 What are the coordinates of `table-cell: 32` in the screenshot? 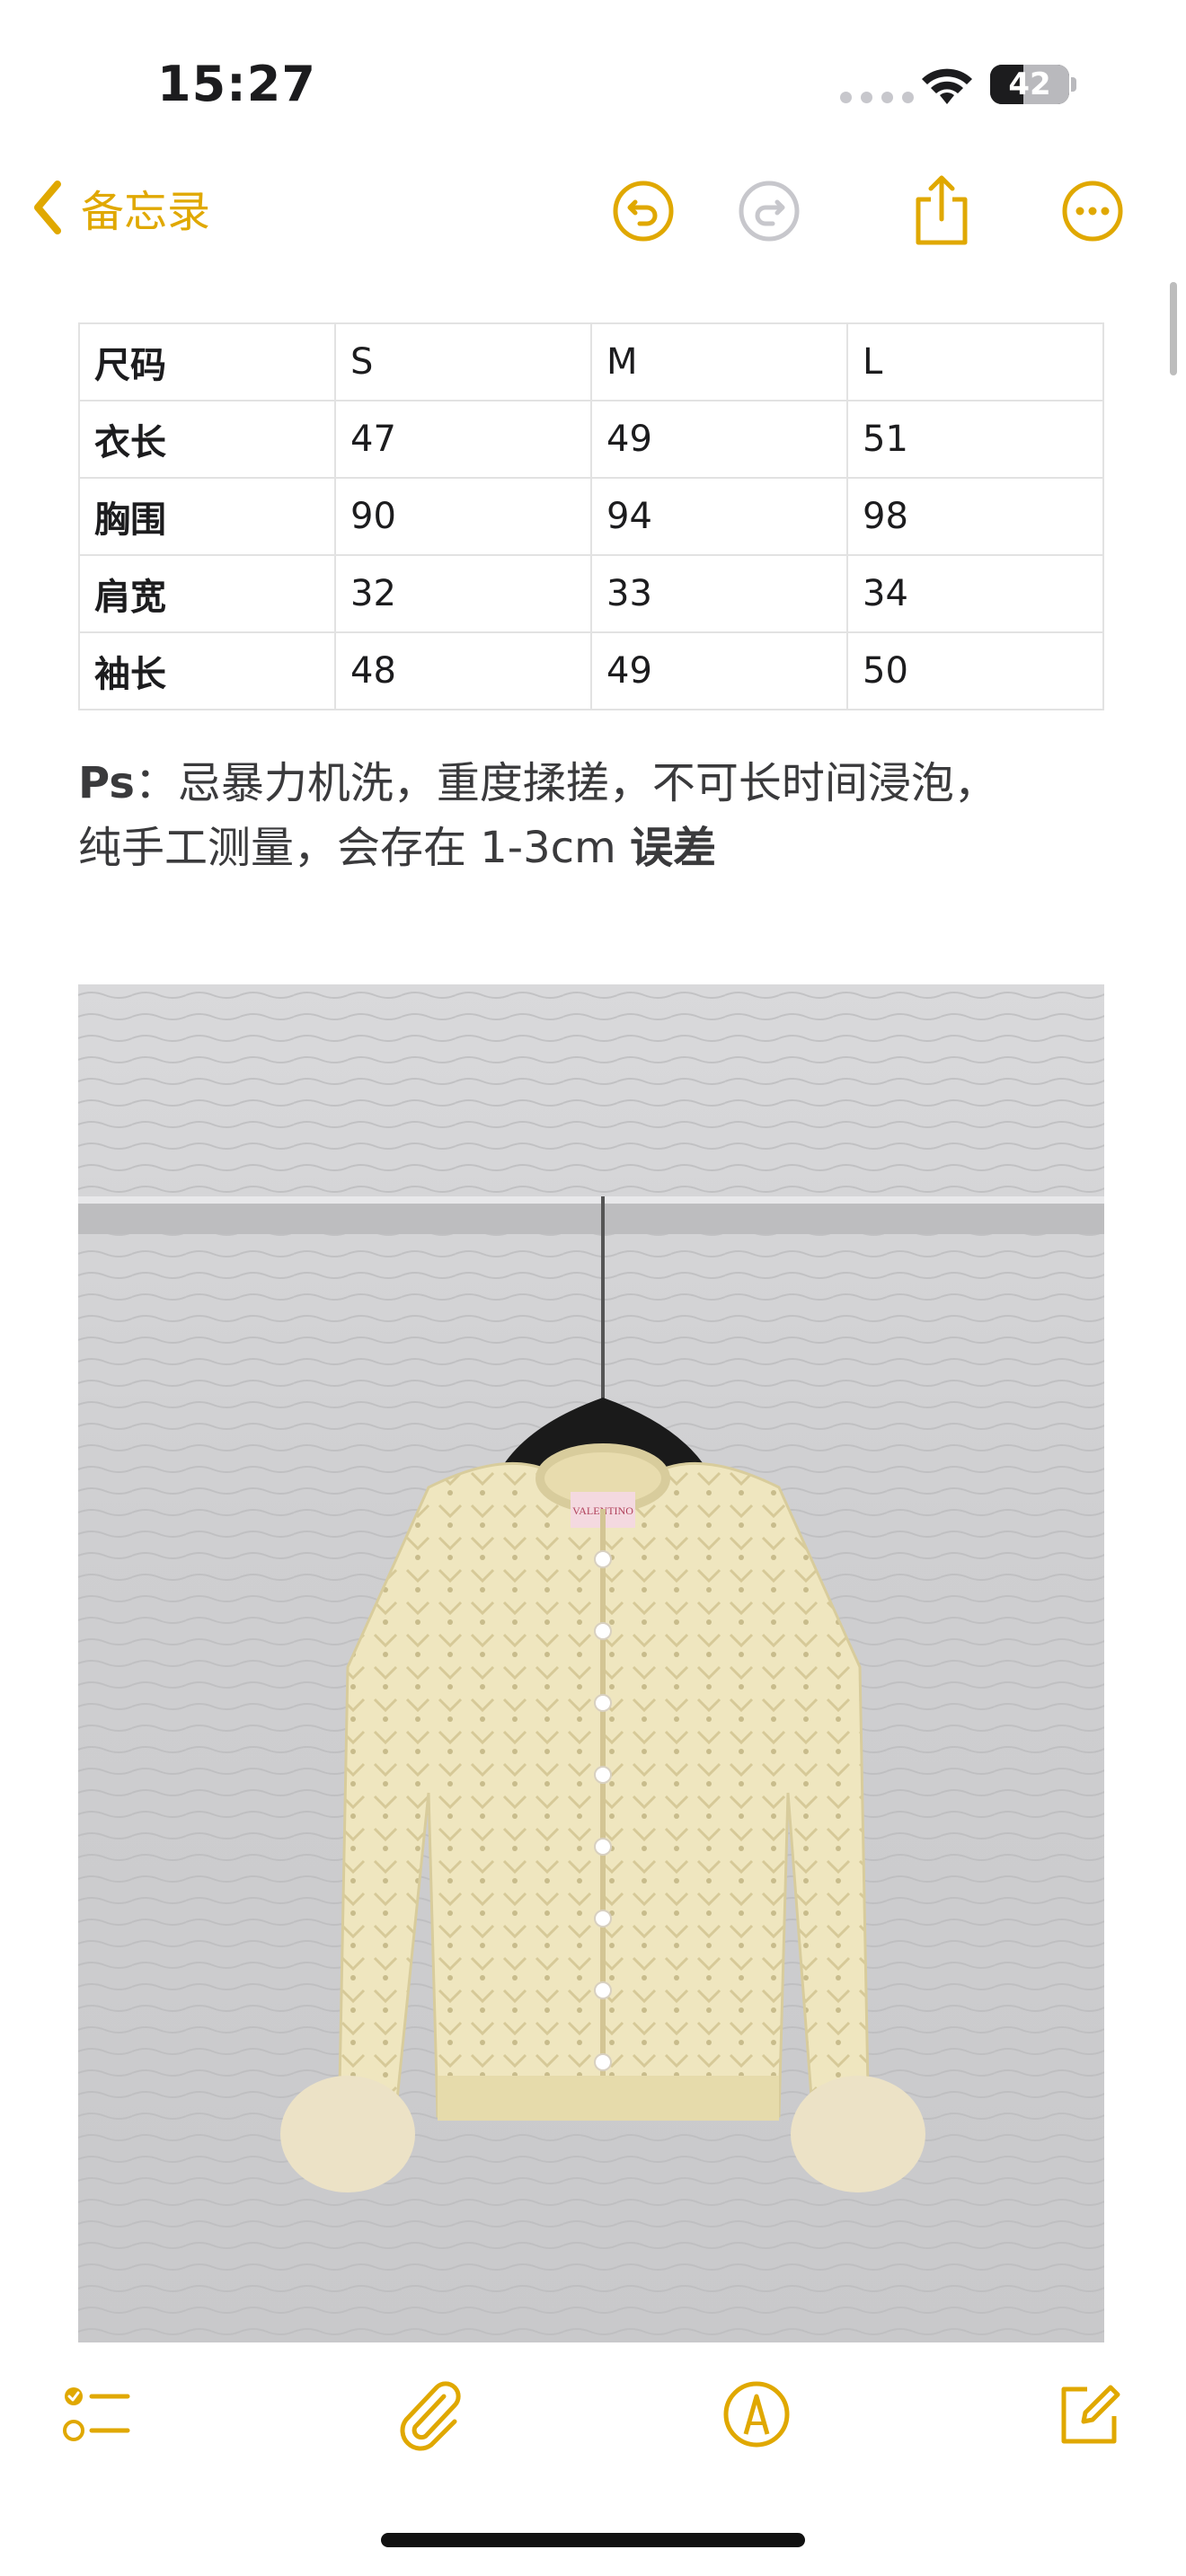 It's located at (463, 593).